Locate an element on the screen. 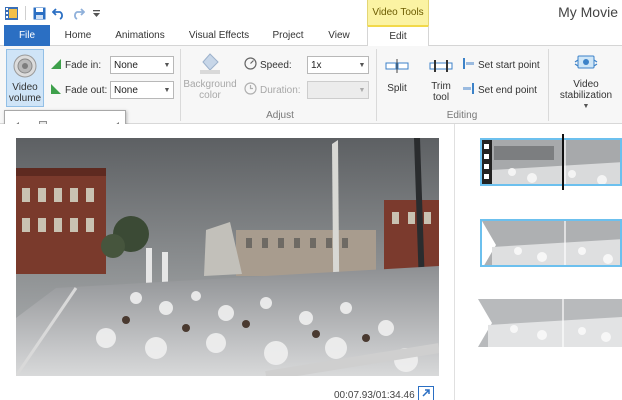  speed-value: 1x is located at coordinates (316, 65).